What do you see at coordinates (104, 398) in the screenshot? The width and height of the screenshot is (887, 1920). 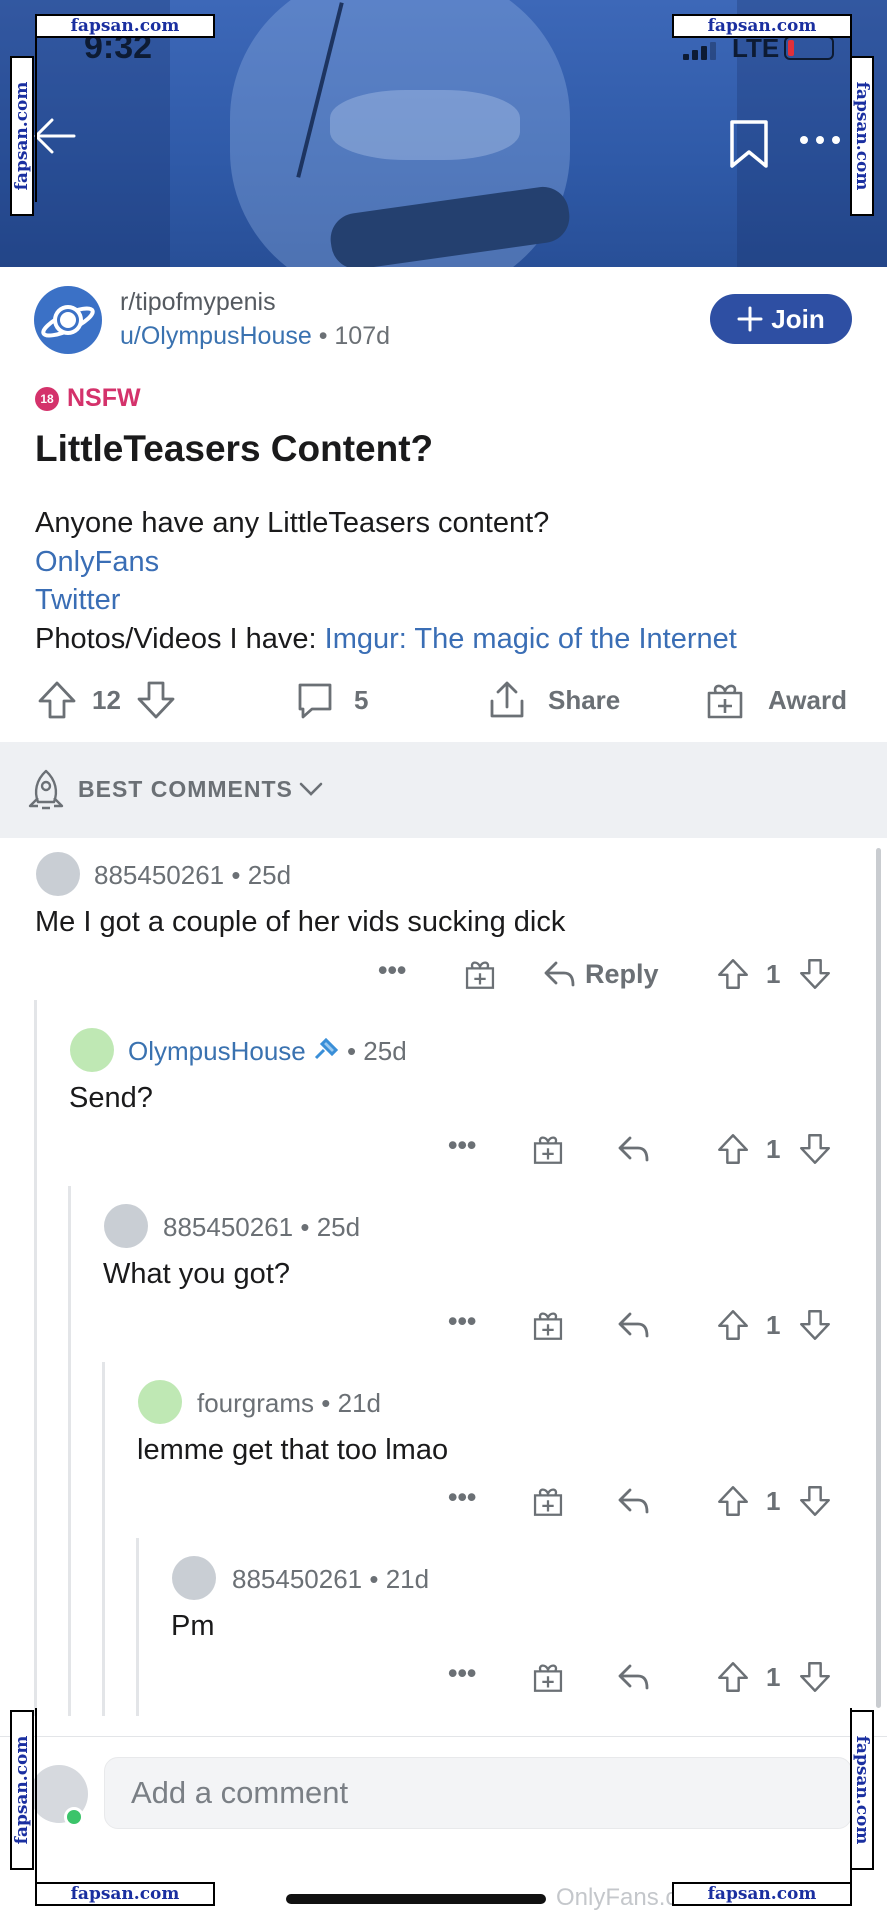 I see `nsfw-label: NSFW` at bounding box center [104, 398].